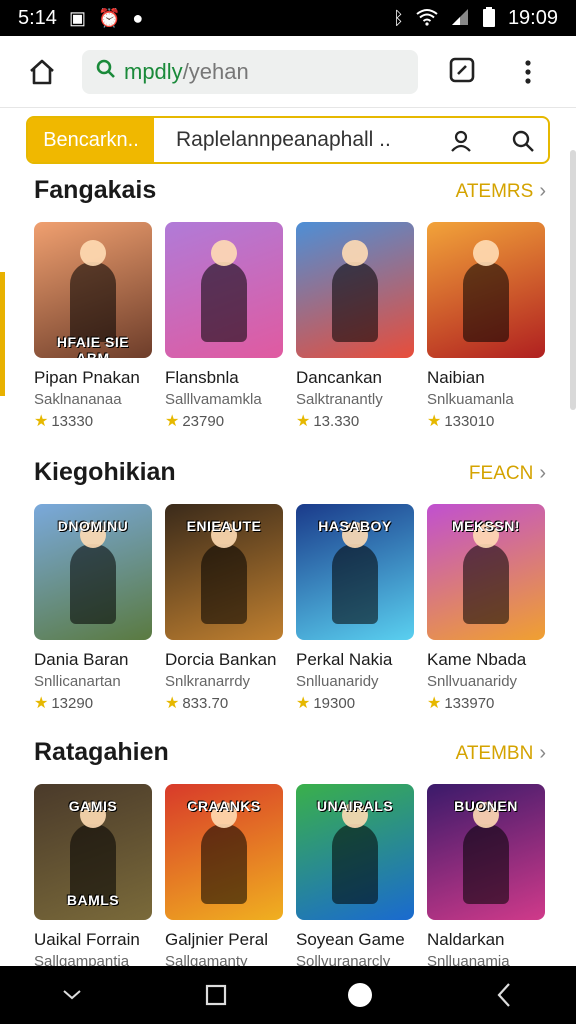 The width and height of the screenshot is (576, 1024). Describe the element at coordinates (216, 939) in the screenshot. I see `game-title: Galjnier Peral` at that location.